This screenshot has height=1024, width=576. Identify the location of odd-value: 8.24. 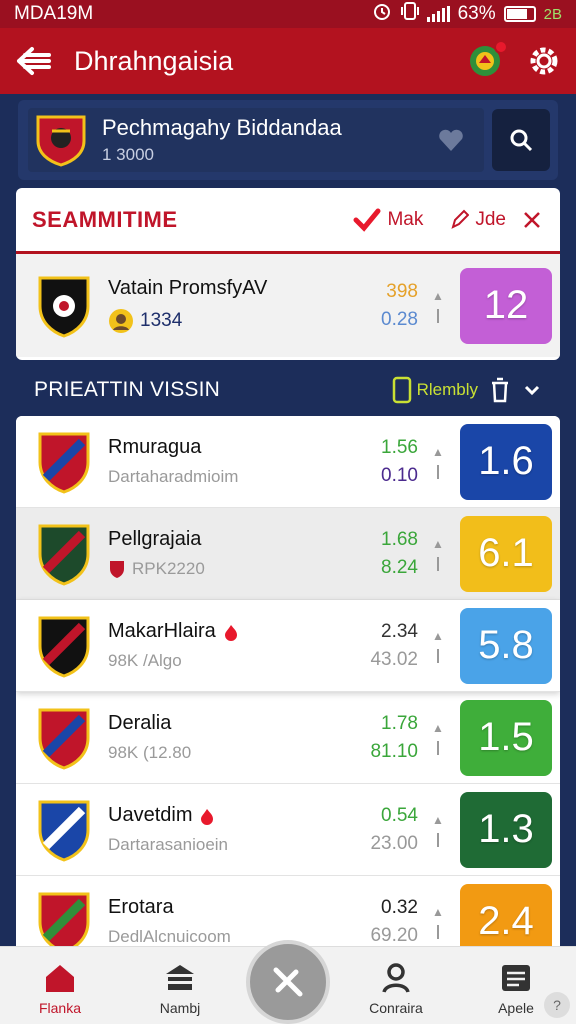
(399, 567).